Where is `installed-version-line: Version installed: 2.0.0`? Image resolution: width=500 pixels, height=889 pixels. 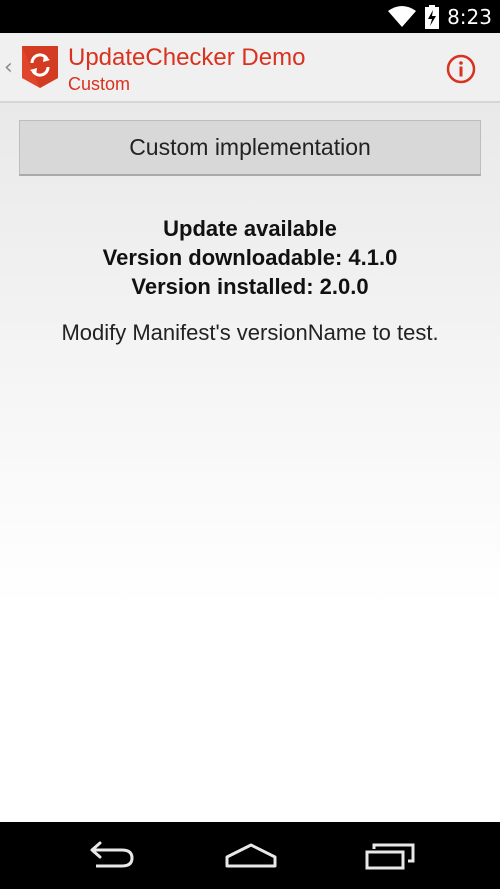
installed-version-line: Version installed: 2.0.0 is located at coordinates (250, 286).